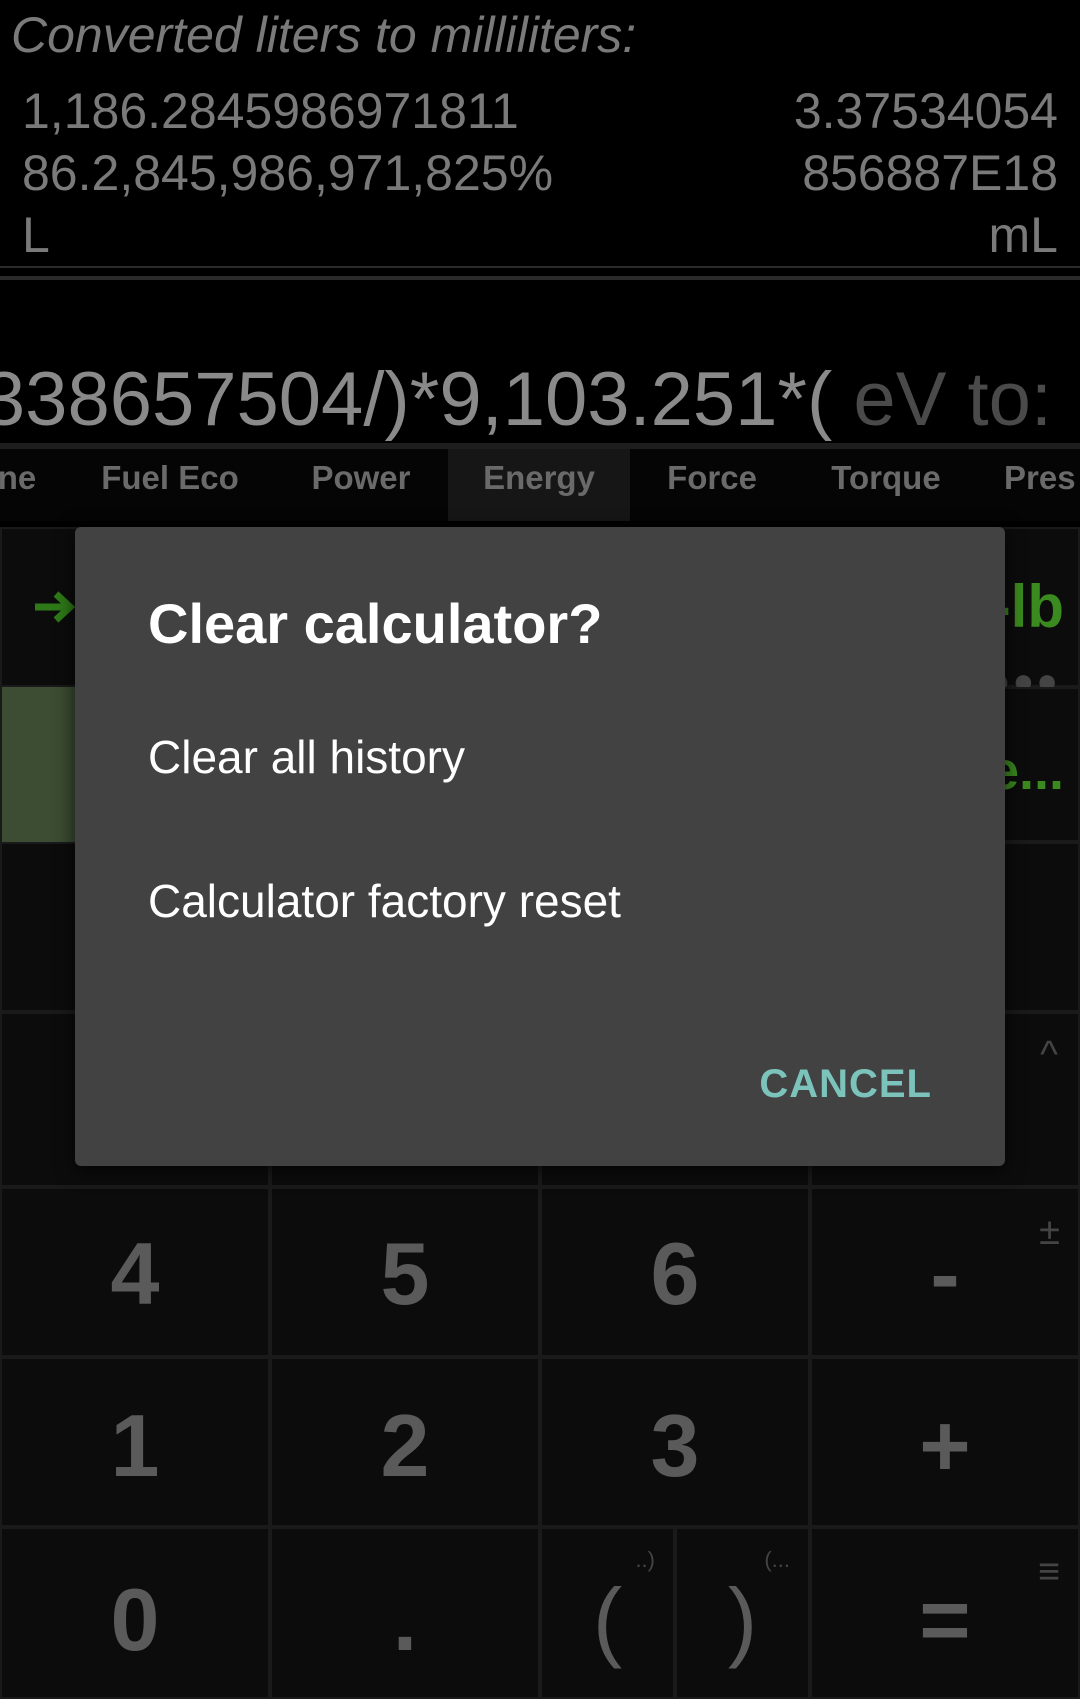 This screenshot has height=1699, width=1080. Describe the element at coordinates (384, 901) in the screenshot. I see `factory-reset-option: Calculator factory reset` at that location.